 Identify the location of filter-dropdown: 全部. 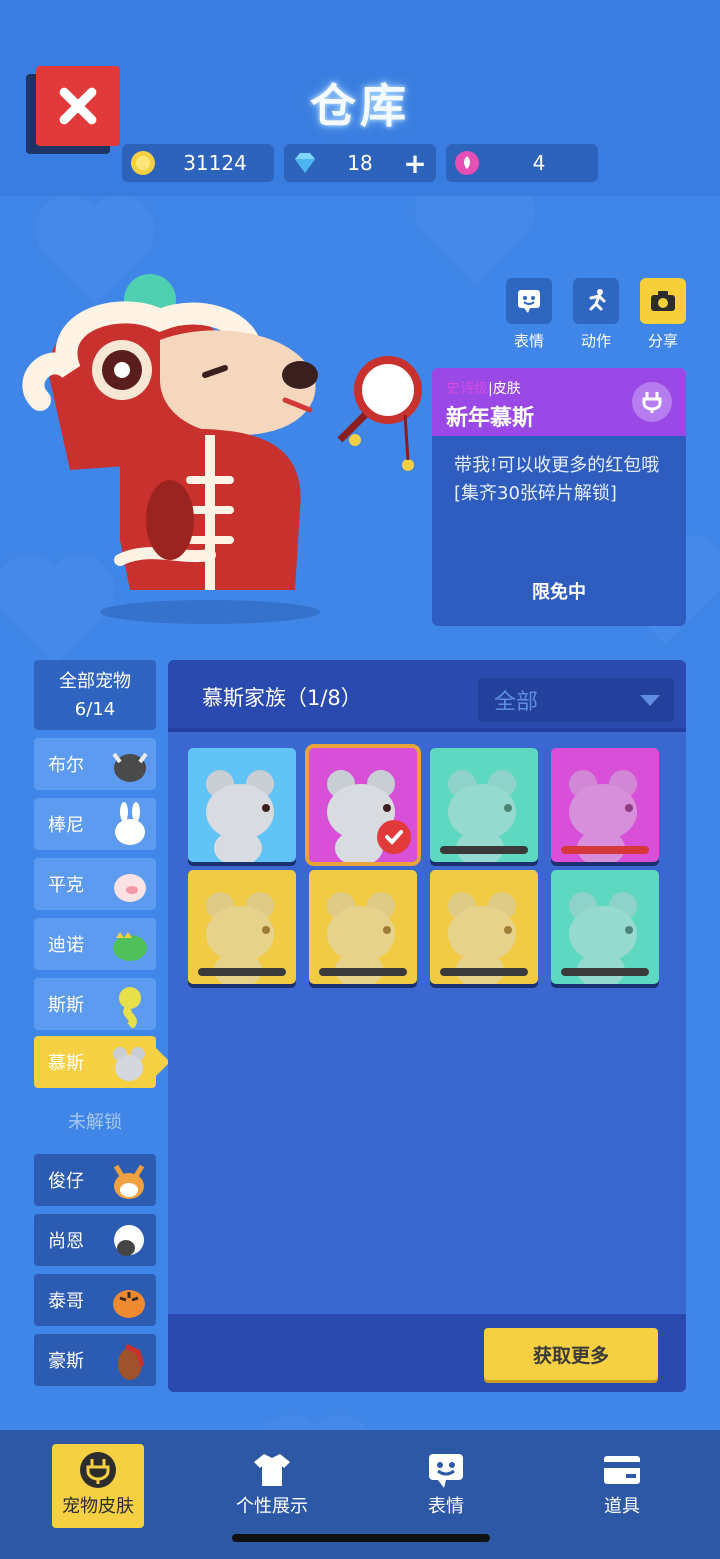
(576, 700).